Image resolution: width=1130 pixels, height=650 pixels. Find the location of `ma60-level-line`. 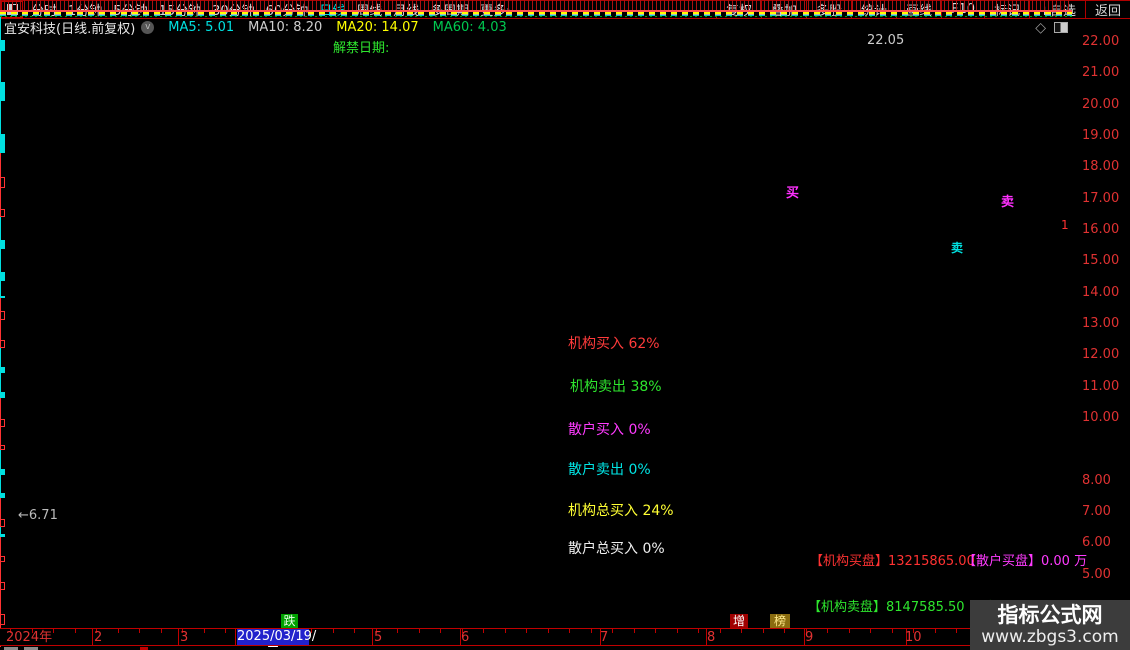

ma60-level-line is located at coordinates (536, 16).